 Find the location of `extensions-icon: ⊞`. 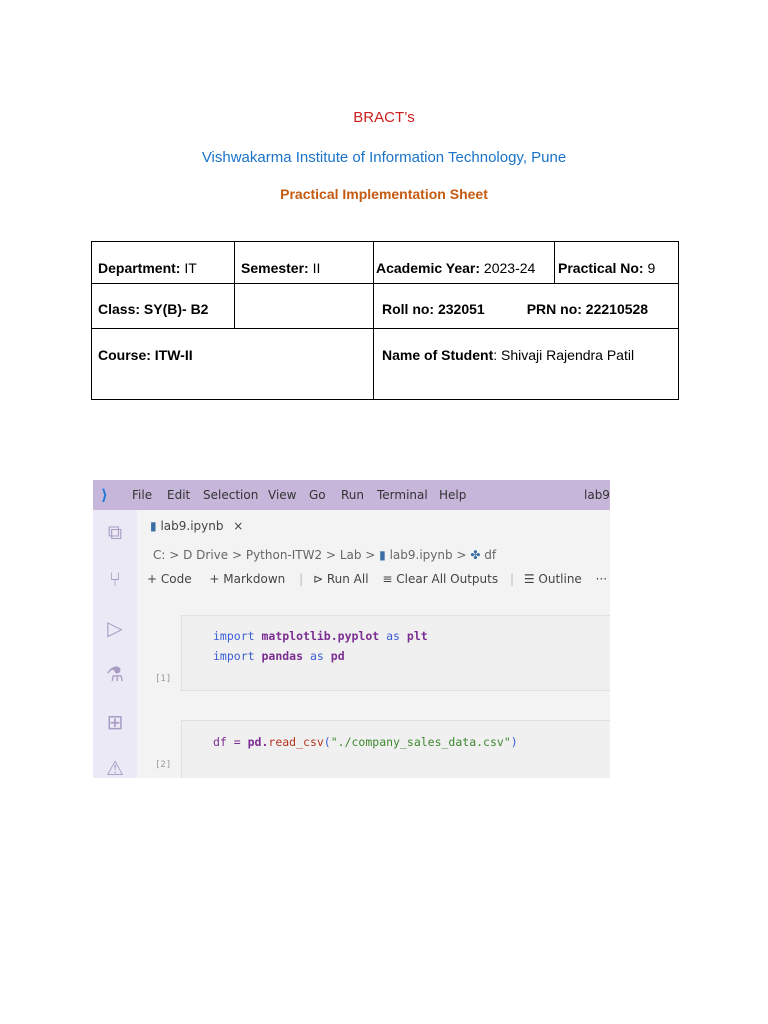

extensions-icon: ⊞ is located at coordinates (115, 722).